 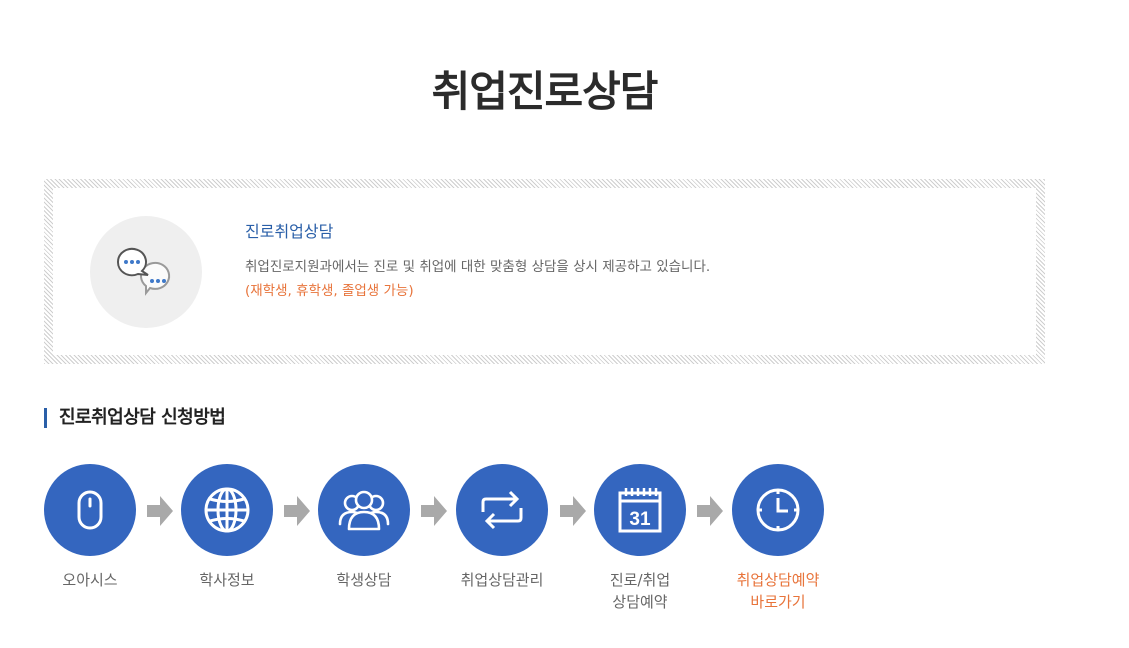 I want to click on step-student-counsel: 학생상담, so click(x=364, y=527).